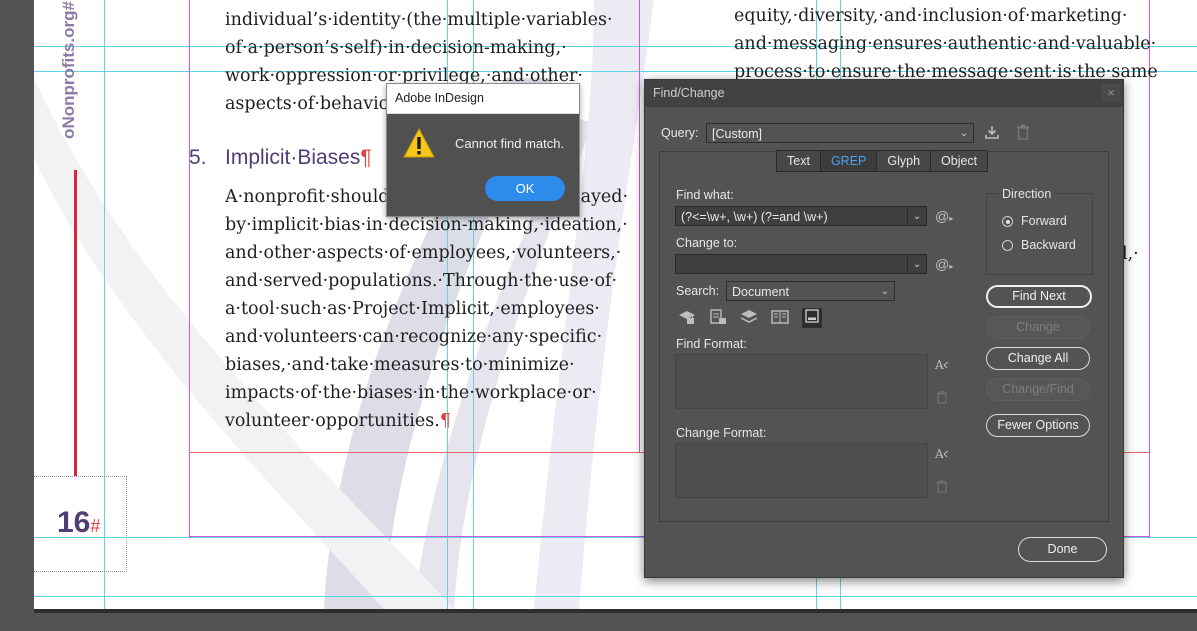  Describe the element at coordinates (419, 143) in the screenshot. I see `warning-icon` at that location.